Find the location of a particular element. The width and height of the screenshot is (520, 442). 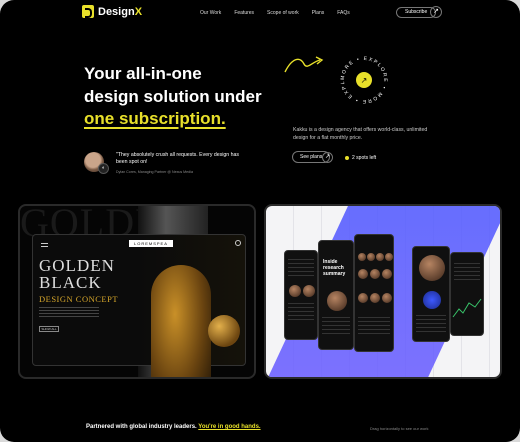

brand-label: LOREMSPEA is located at coordinates (151, 243).